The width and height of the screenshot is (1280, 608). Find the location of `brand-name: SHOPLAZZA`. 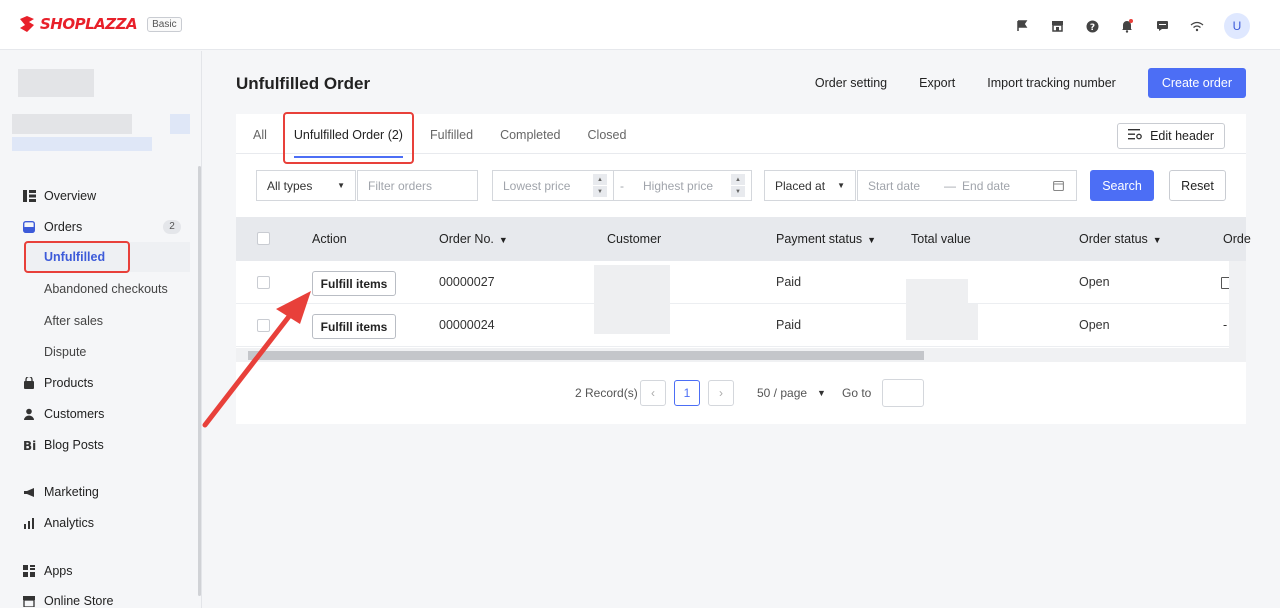

brand-name: SHOPLAZZA is located at coordinates (89, 24).